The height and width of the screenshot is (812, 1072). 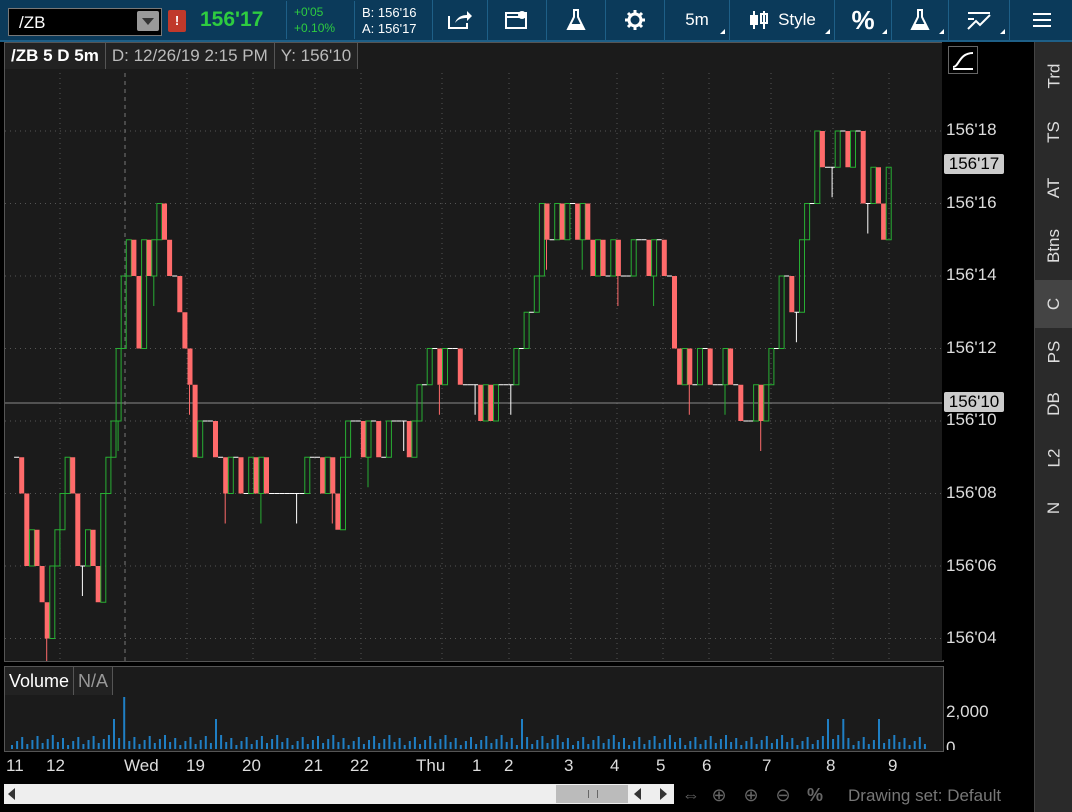 What do you see at coordinates (637, 794) in the screenshot?
I see `scroll-back-icon` at bounding box center [637, 794].